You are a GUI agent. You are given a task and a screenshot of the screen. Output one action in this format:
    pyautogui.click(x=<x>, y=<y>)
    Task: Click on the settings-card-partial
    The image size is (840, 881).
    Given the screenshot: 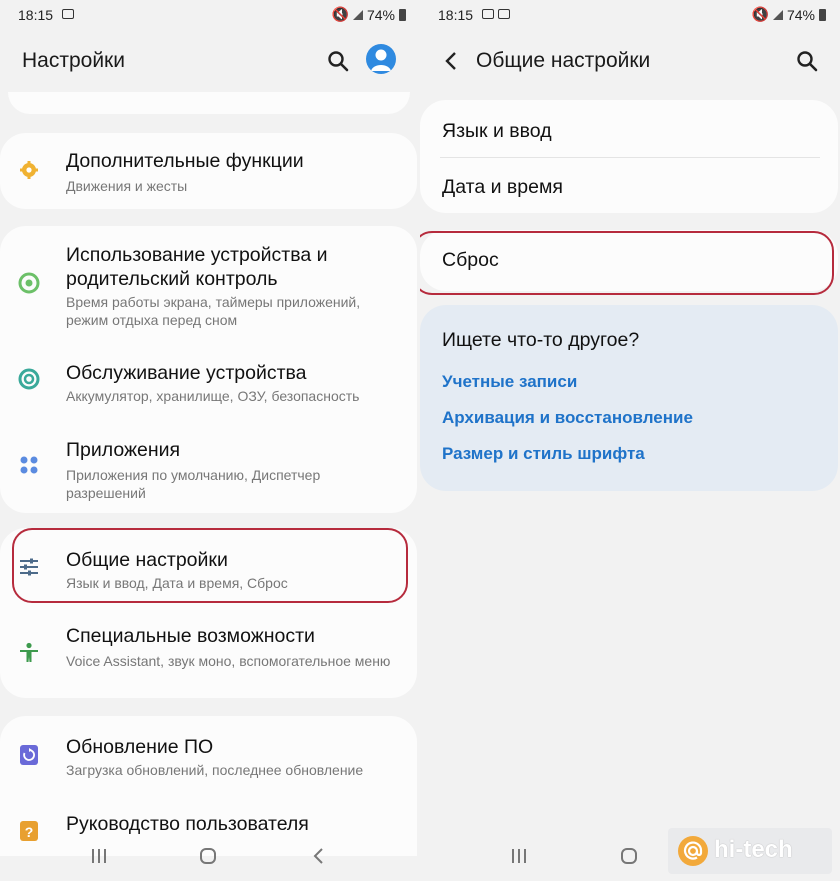 What is the action you would take?
    pyautogui.click(x=209, y=103)
    